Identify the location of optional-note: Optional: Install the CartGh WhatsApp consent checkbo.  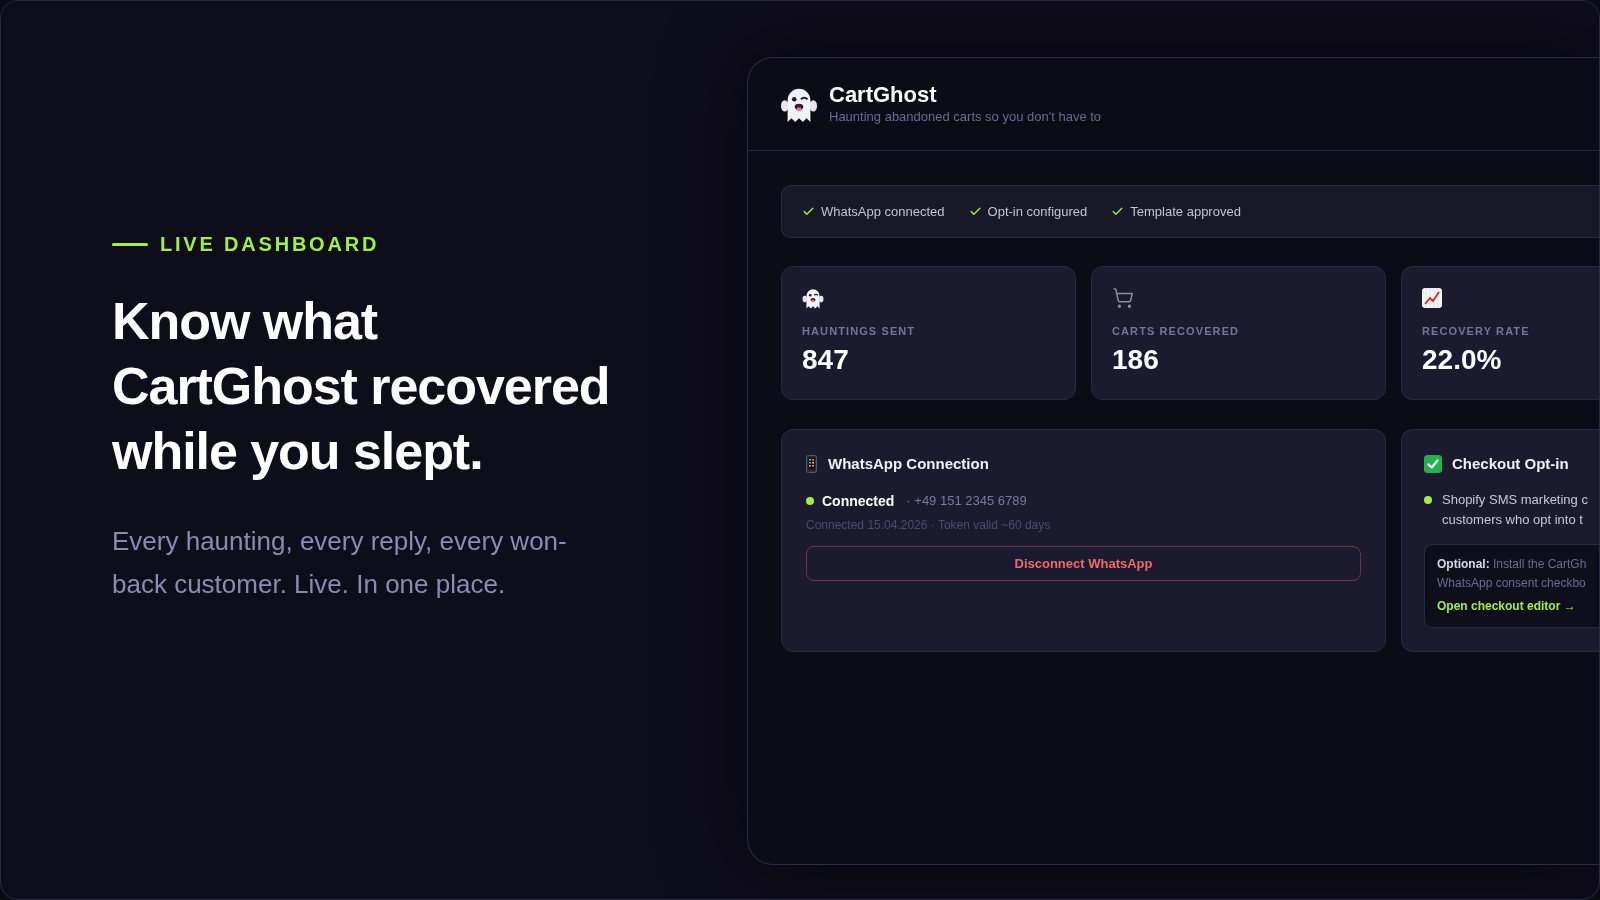
(1512, 574).